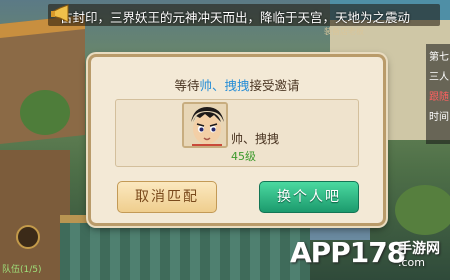  I want to click on voice-chat-button, so click(28, 237).